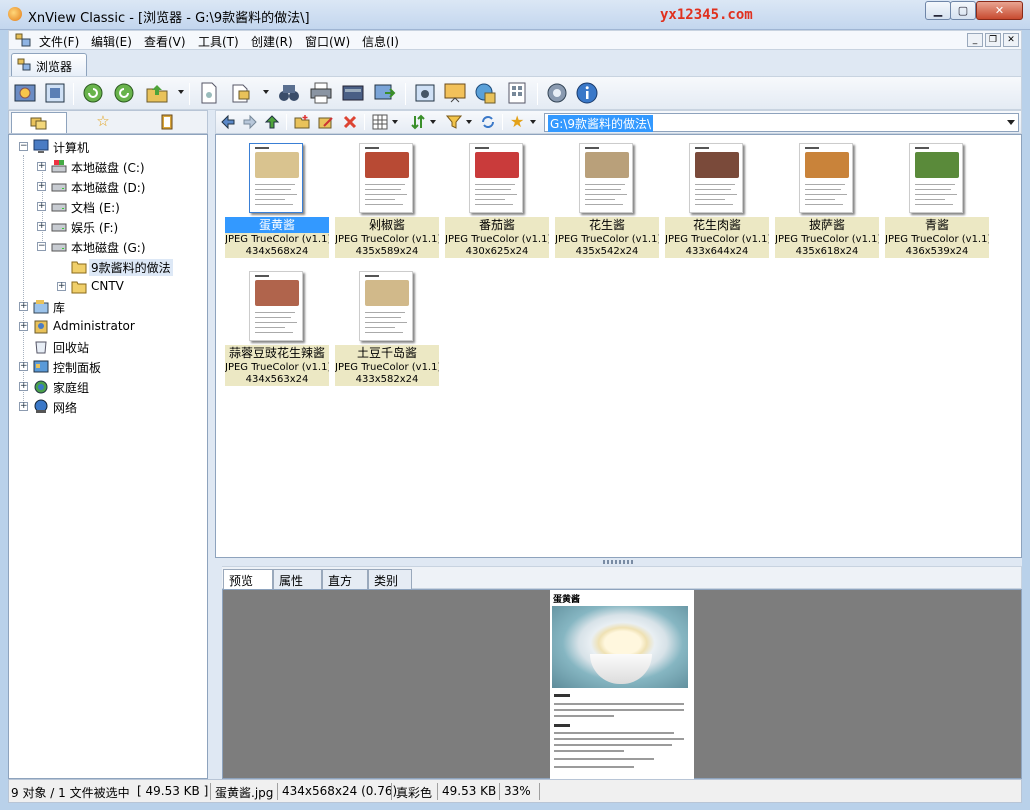 The image size is (1030, 810). What do you see at coordinates (109, 407) in the screenshot?
I see `tree-node-network: + 网络` at bounding box center [109, 407].